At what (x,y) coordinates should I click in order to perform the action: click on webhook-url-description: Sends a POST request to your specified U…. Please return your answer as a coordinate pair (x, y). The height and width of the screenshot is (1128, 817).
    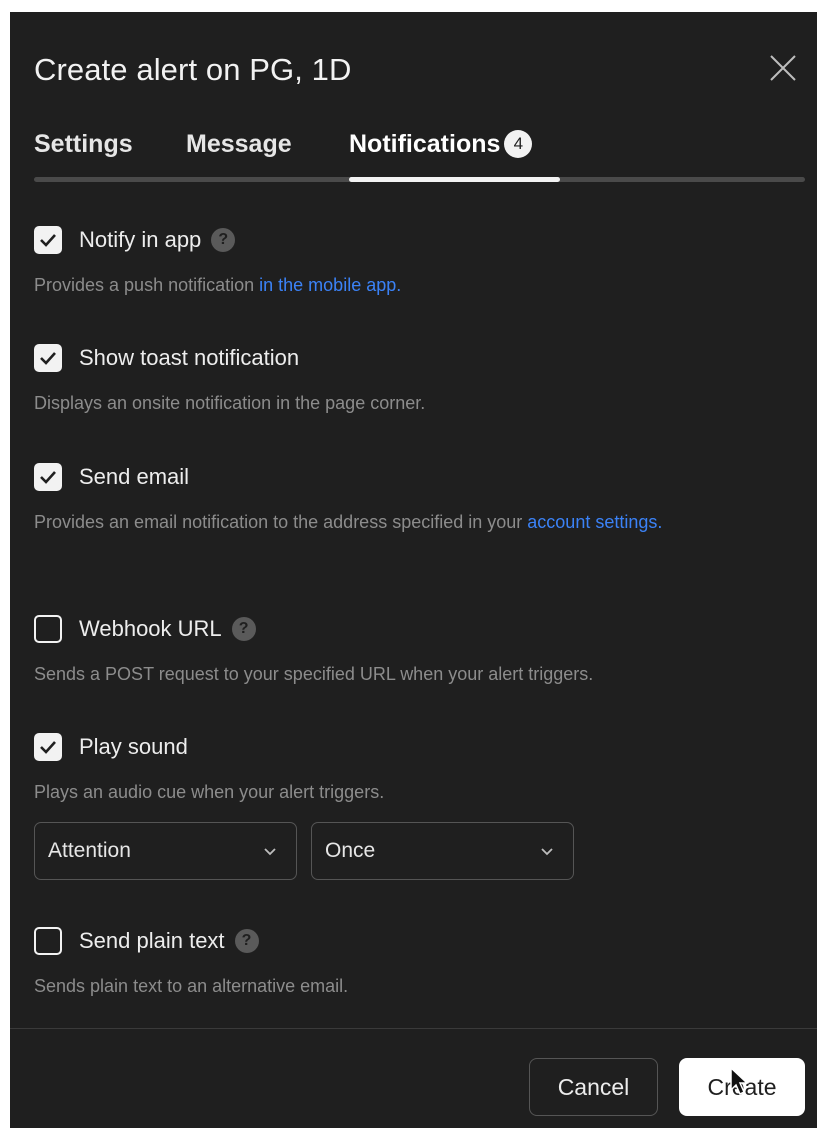
    Looking at the image, I should click on (314, 674).